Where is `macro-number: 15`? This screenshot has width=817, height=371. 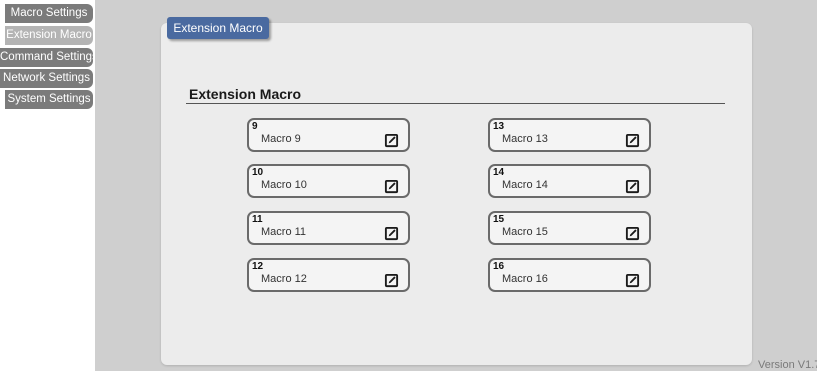 macro-number: 15 is located at coordinates (499, 219).